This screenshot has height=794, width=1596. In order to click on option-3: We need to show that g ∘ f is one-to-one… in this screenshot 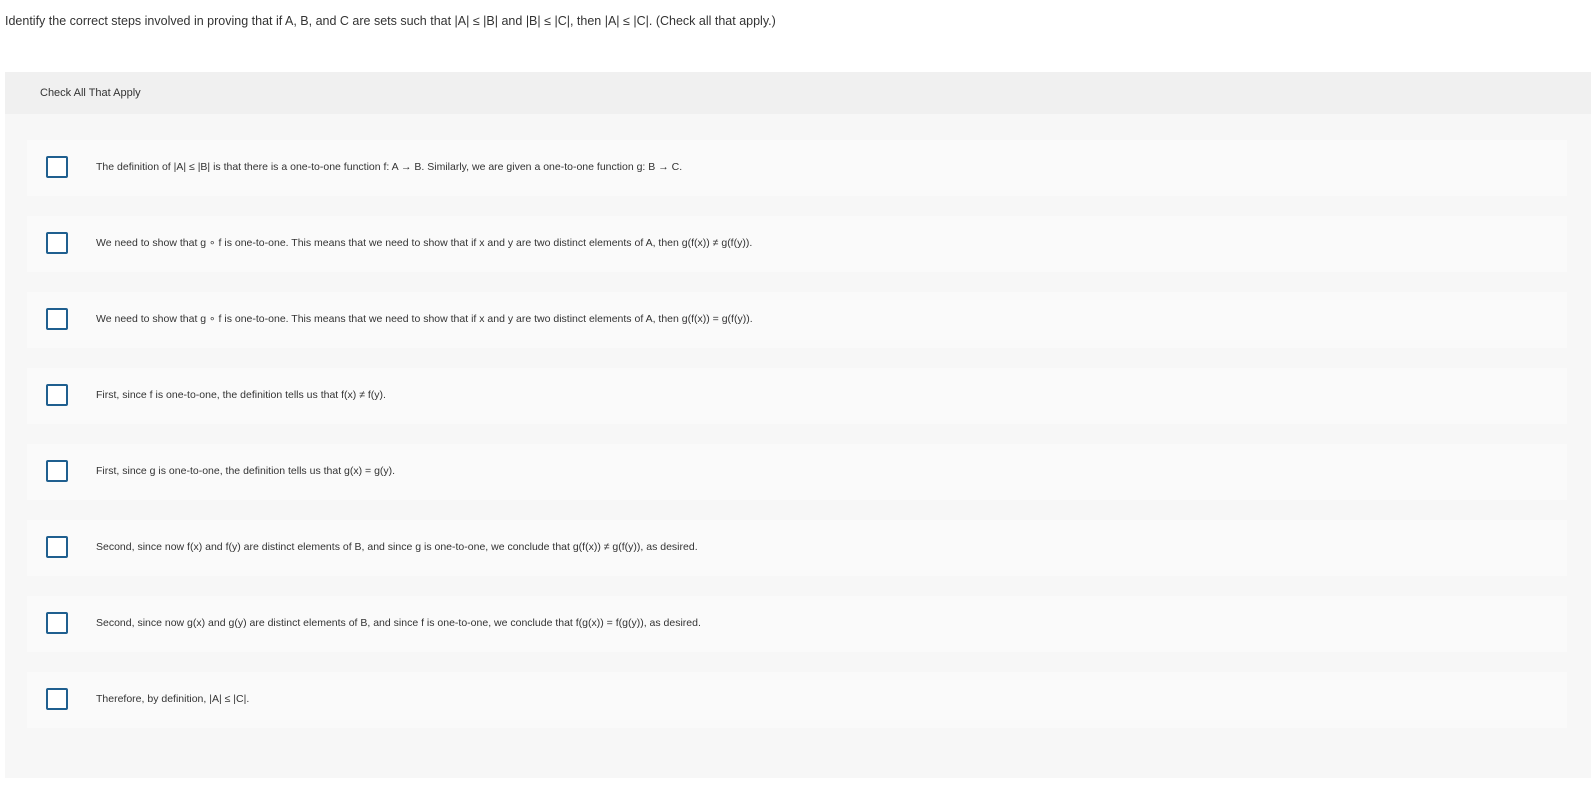, I will do `click(797, 320)`.